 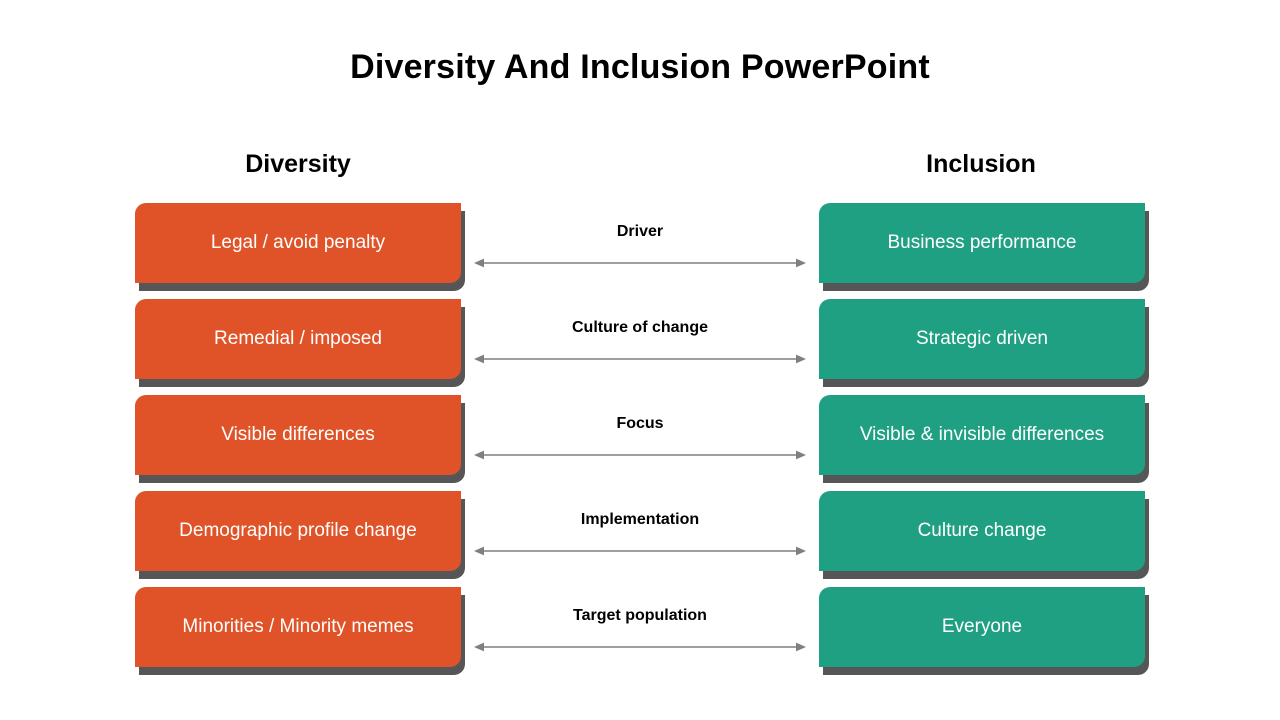 What do you see at coordinates (640, 231) in the screenshot?
I see `connector-label: Driver` at bounding box center [640, 231].